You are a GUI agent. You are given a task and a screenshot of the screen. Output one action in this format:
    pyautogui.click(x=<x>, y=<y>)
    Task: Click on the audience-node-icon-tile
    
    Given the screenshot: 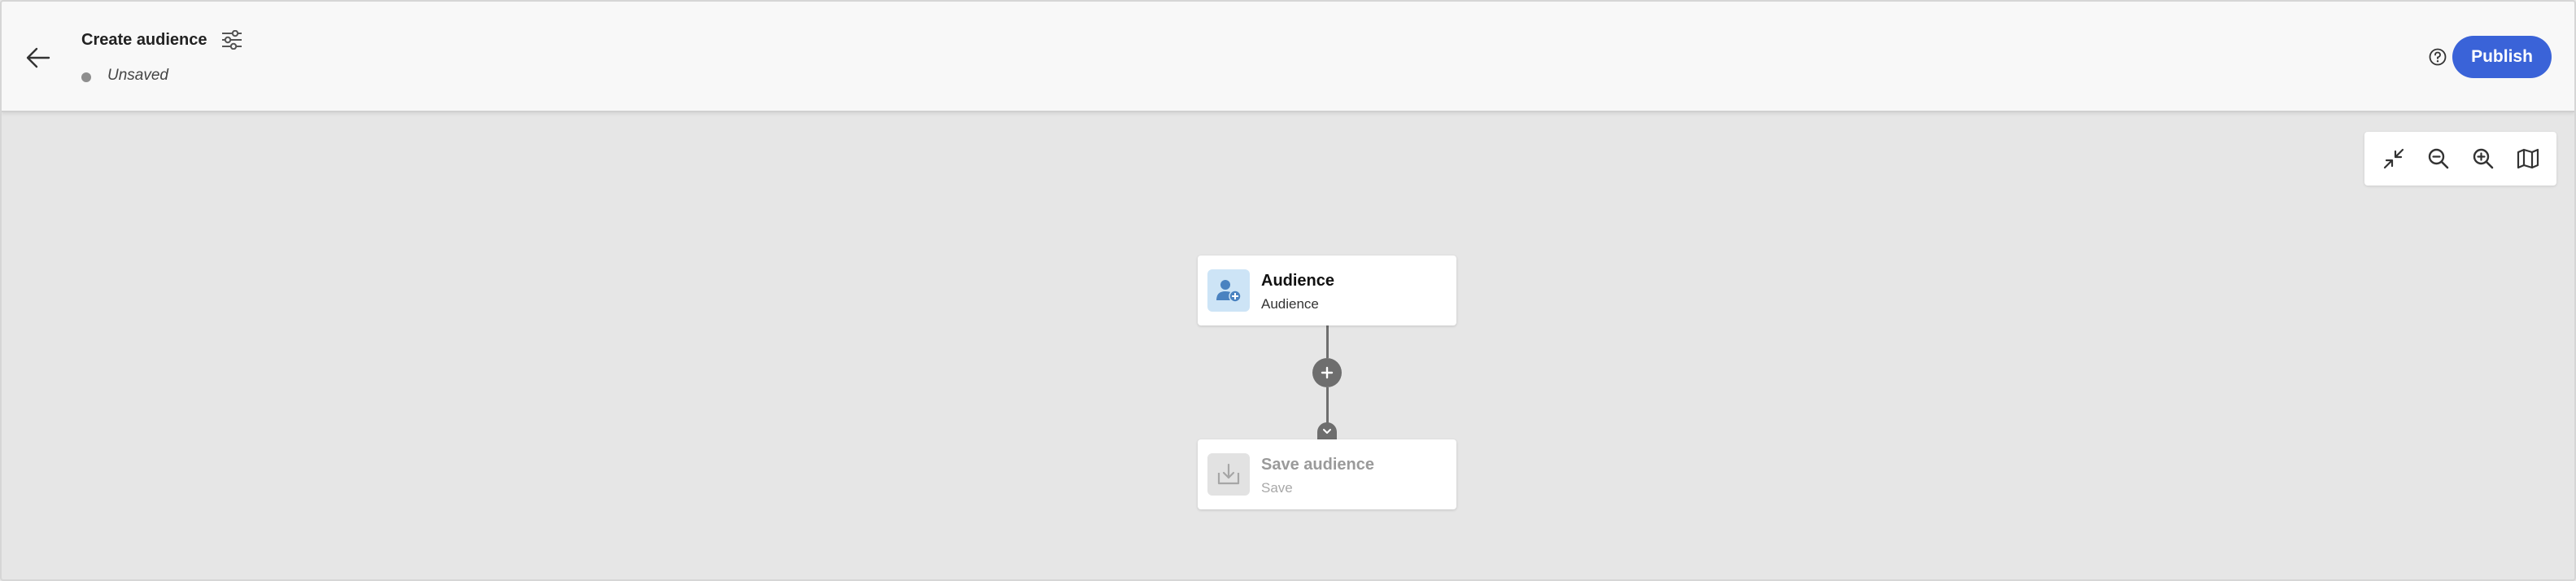 What is the action you would take?
    pyautogui.click(x=1228, y=290)
    